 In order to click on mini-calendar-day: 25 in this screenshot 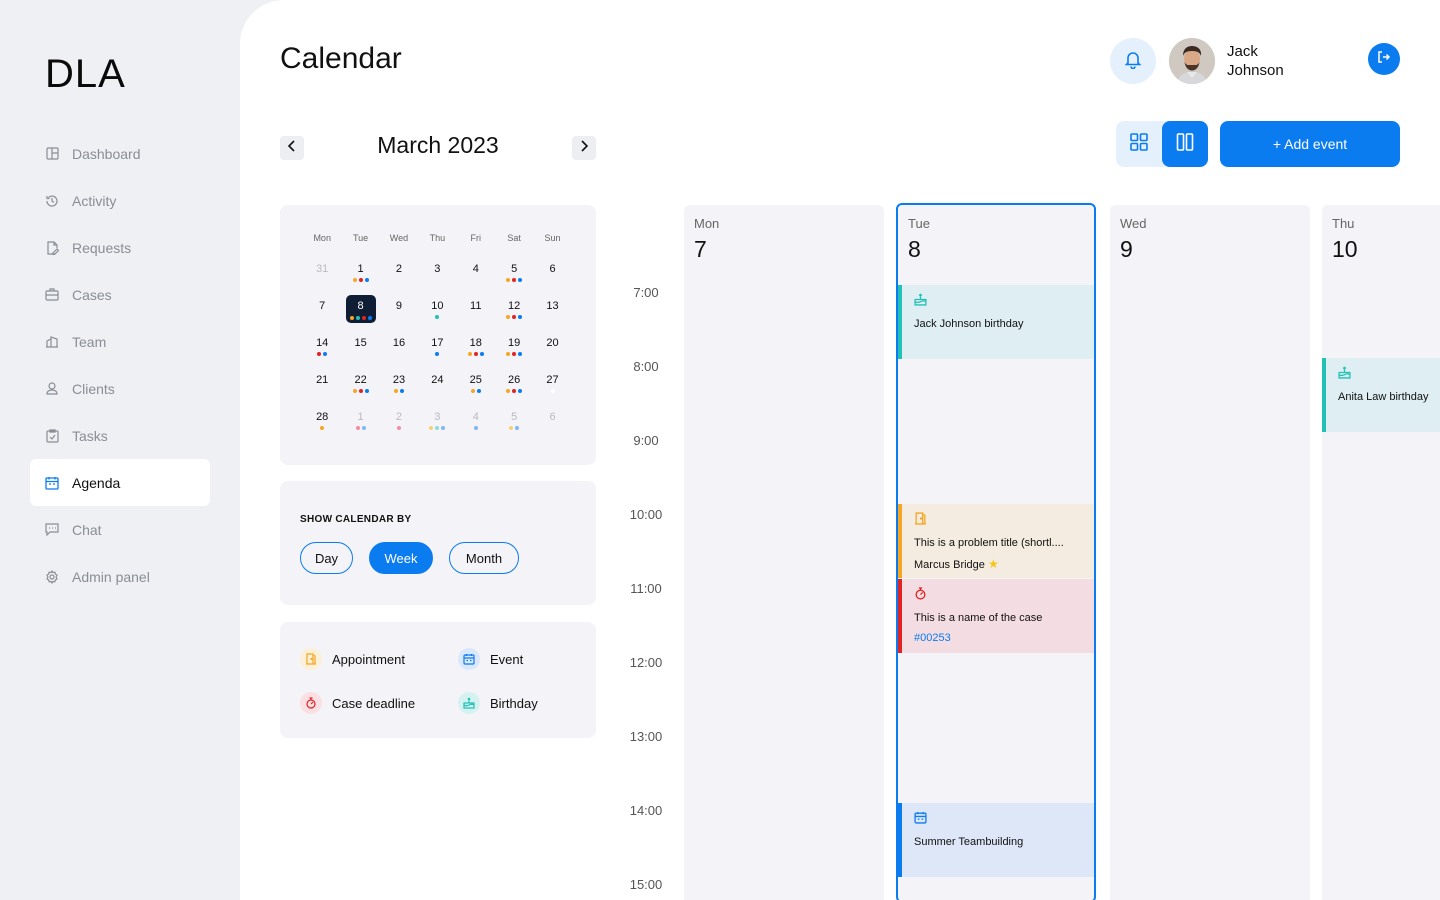, I will do `click(476, 383)`.